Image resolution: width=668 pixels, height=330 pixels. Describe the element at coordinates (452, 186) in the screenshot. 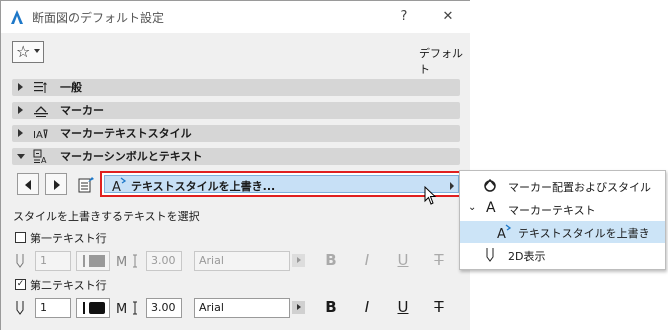

I see `submenu-arrow-icon` at that location.